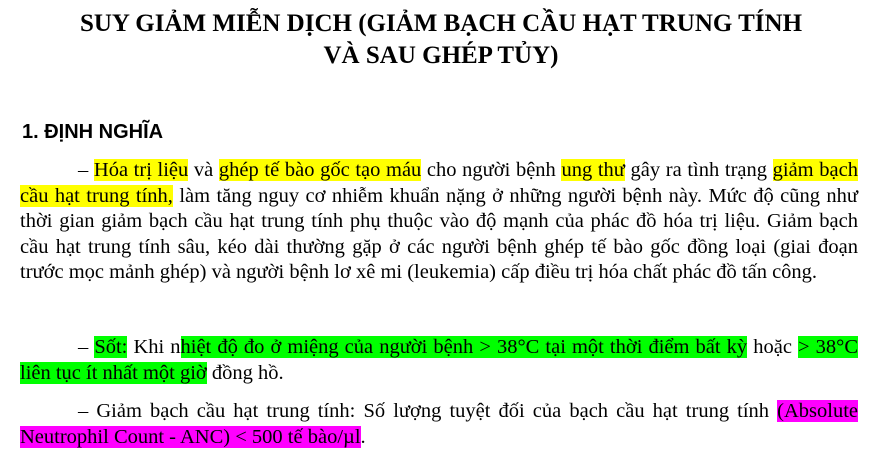 This screenshot has width=882, height=468. Describe the element at coordinates (772, 347) in the screenshot. I see `text-segment: hoặc` at that location.